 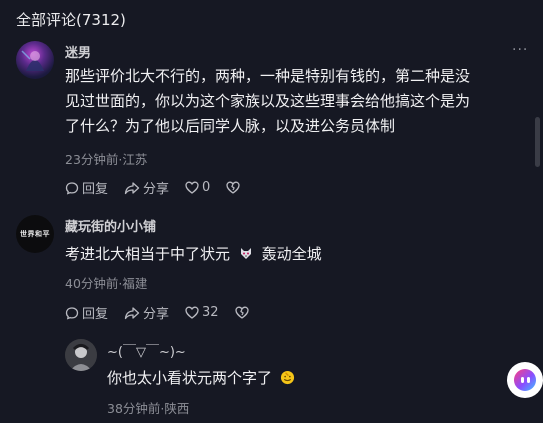 I want to click on comment-username: 迷男, so click(x=78, y=51).